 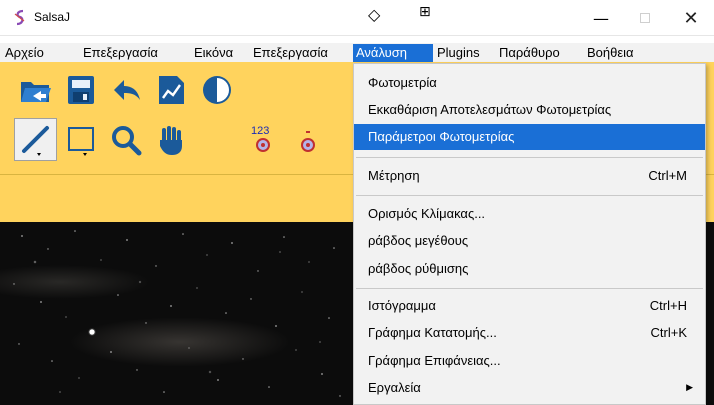 I want to click on contrast-icon, so click(x=216, y=89).